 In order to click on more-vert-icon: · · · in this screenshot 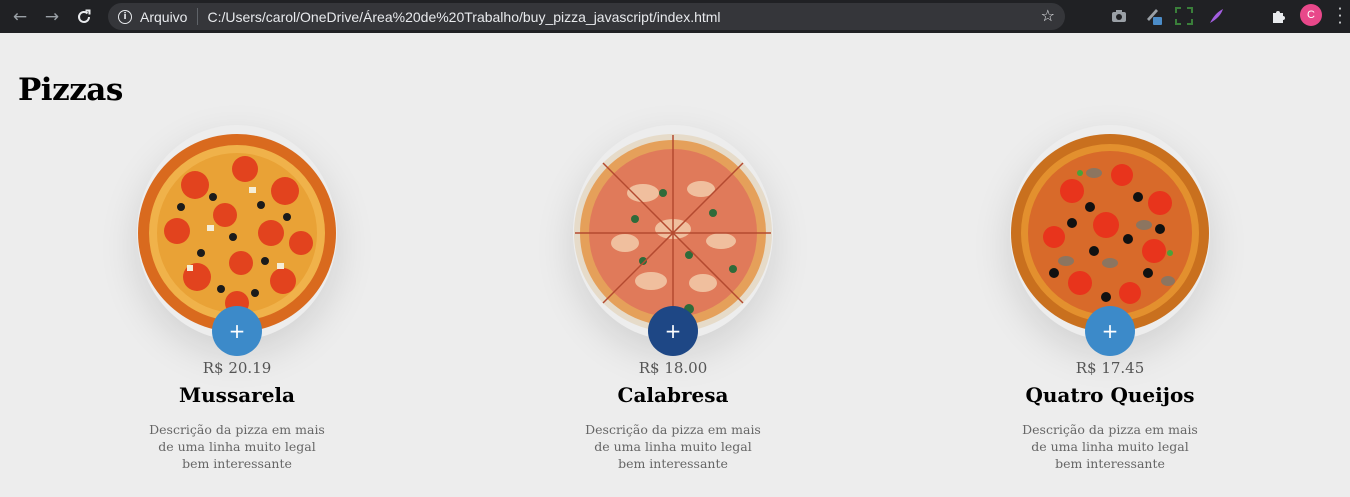, I will do `click(1340, 16)`.